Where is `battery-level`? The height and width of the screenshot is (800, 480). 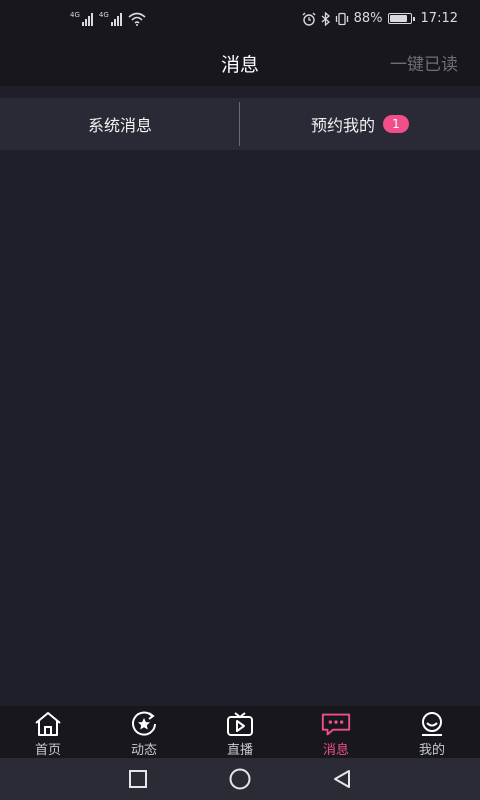 battery-level is located at coordinates (398, 18).